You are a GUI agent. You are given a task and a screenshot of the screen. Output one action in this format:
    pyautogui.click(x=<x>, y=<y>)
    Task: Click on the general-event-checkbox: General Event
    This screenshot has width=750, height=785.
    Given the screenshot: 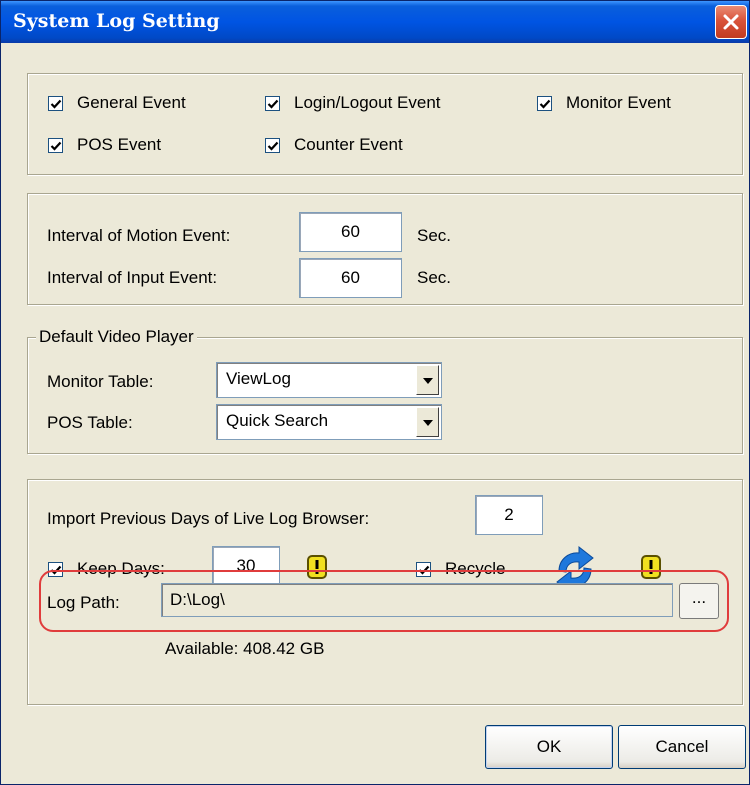 What is the action you would take?
    pyautogui.click(x=117, y=103)
    